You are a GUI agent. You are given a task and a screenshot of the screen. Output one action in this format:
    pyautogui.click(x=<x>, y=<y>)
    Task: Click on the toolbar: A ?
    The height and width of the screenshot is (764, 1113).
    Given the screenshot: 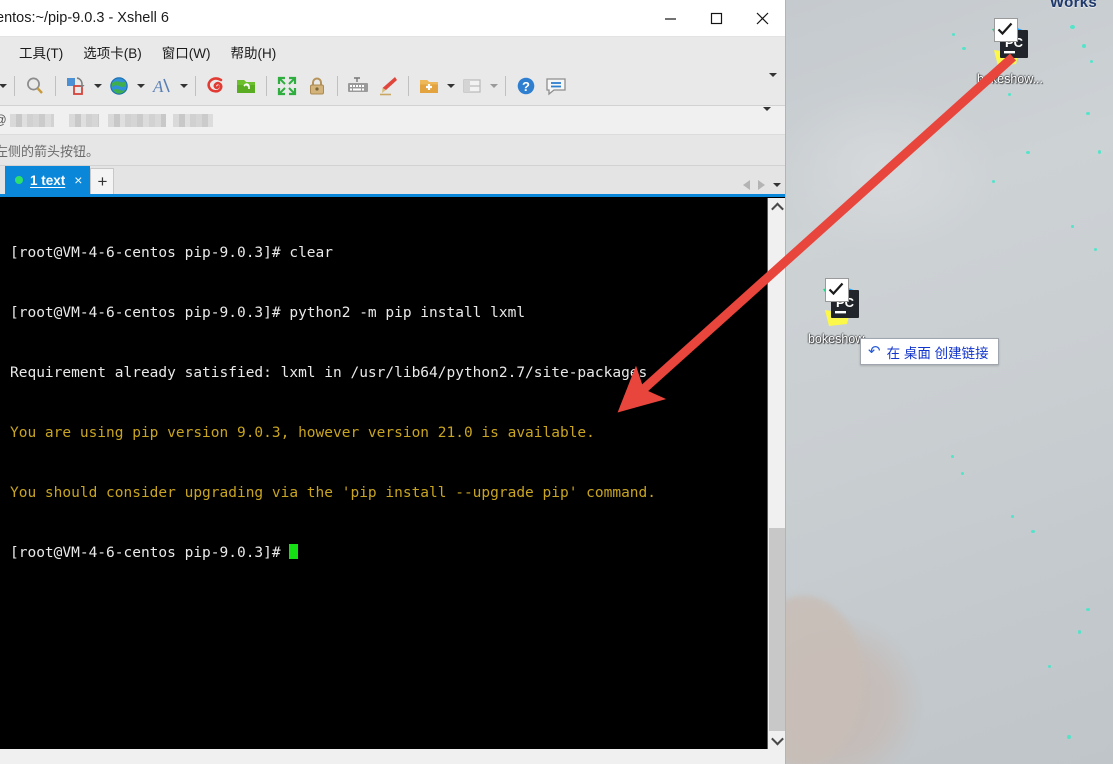 What is the action you would take?
    pyautogui.click(x=392, y=86)
    